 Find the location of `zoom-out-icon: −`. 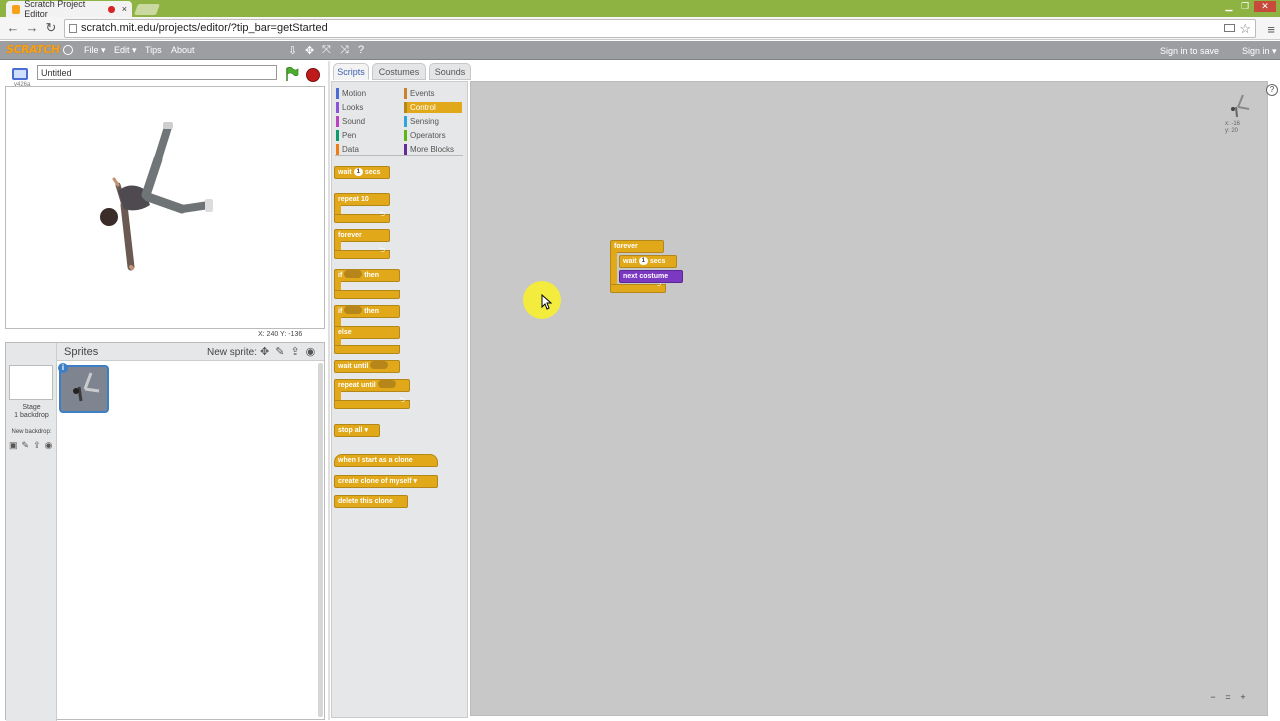

zoom-out-icon: − is located at coordinates (1213, 697).